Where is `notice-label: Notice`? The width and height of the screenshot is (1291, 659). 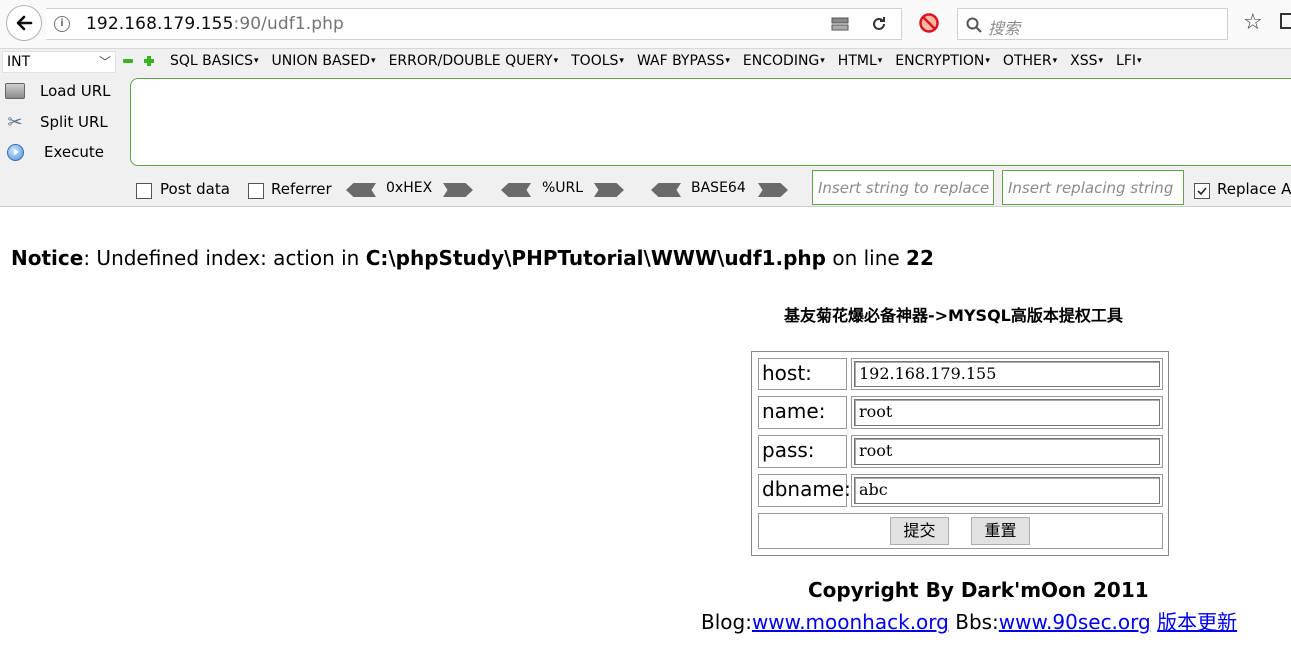 notice-label: Notice is located at coordinates (47, 258).